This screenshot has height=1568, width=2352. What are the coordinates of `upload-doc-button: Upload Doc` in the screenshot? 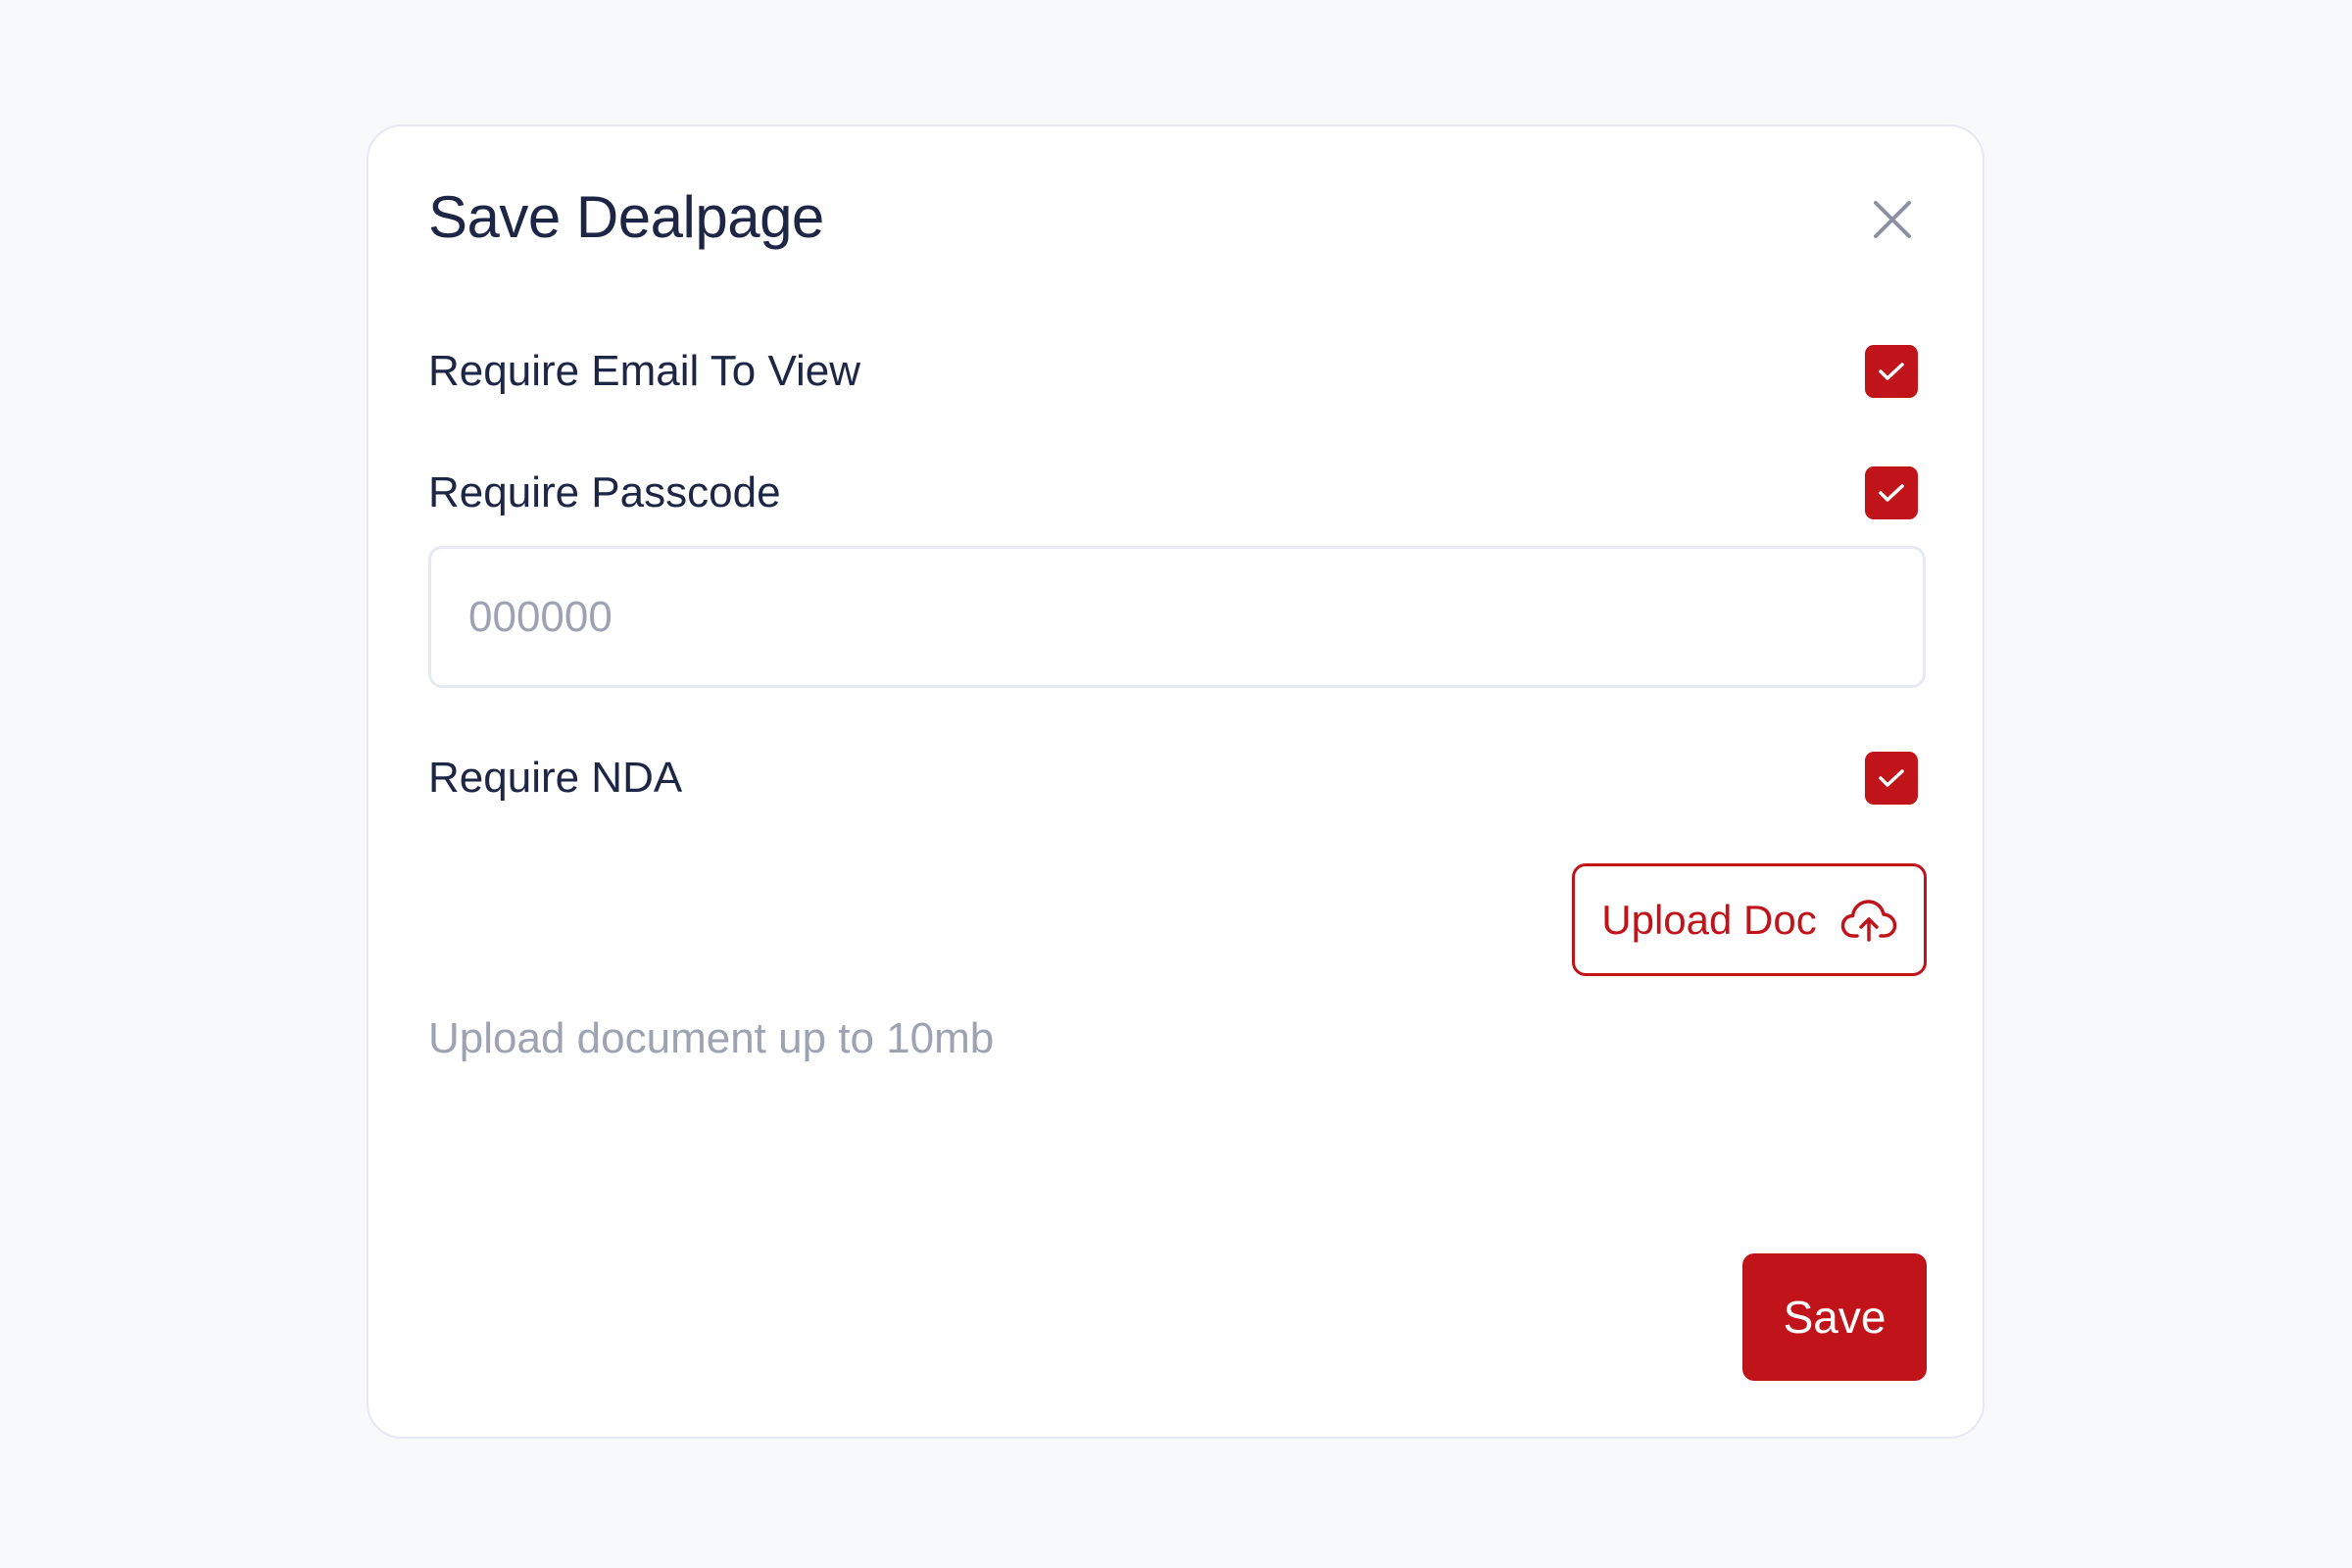 It's located at (1749, 919).